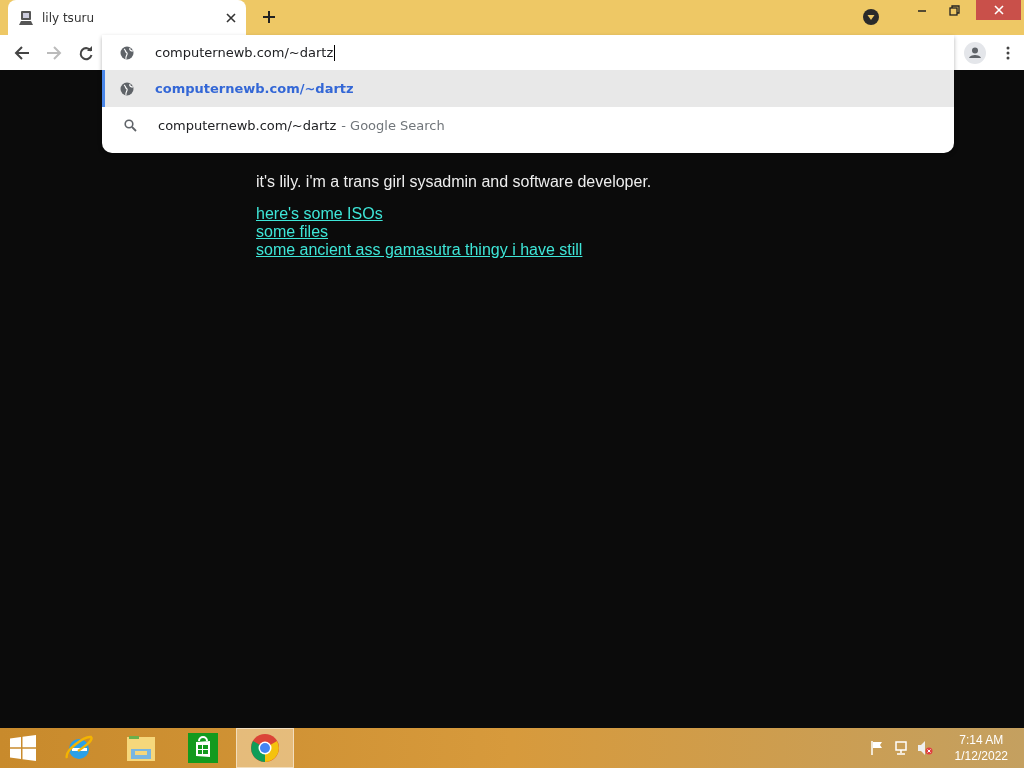 This screenshot has height=768, width=1024. Describe the element at coordinates (130, 125) in the screenshot. I see `search-icon` at that location.